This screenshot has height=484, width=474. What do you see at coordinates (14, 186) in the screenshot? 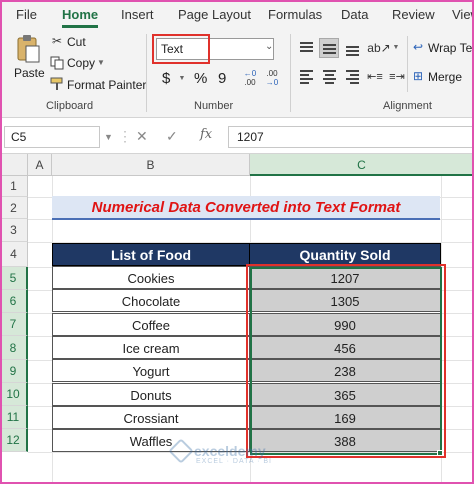
I see `row-header-1: 1` at bounding box center [14, 186].